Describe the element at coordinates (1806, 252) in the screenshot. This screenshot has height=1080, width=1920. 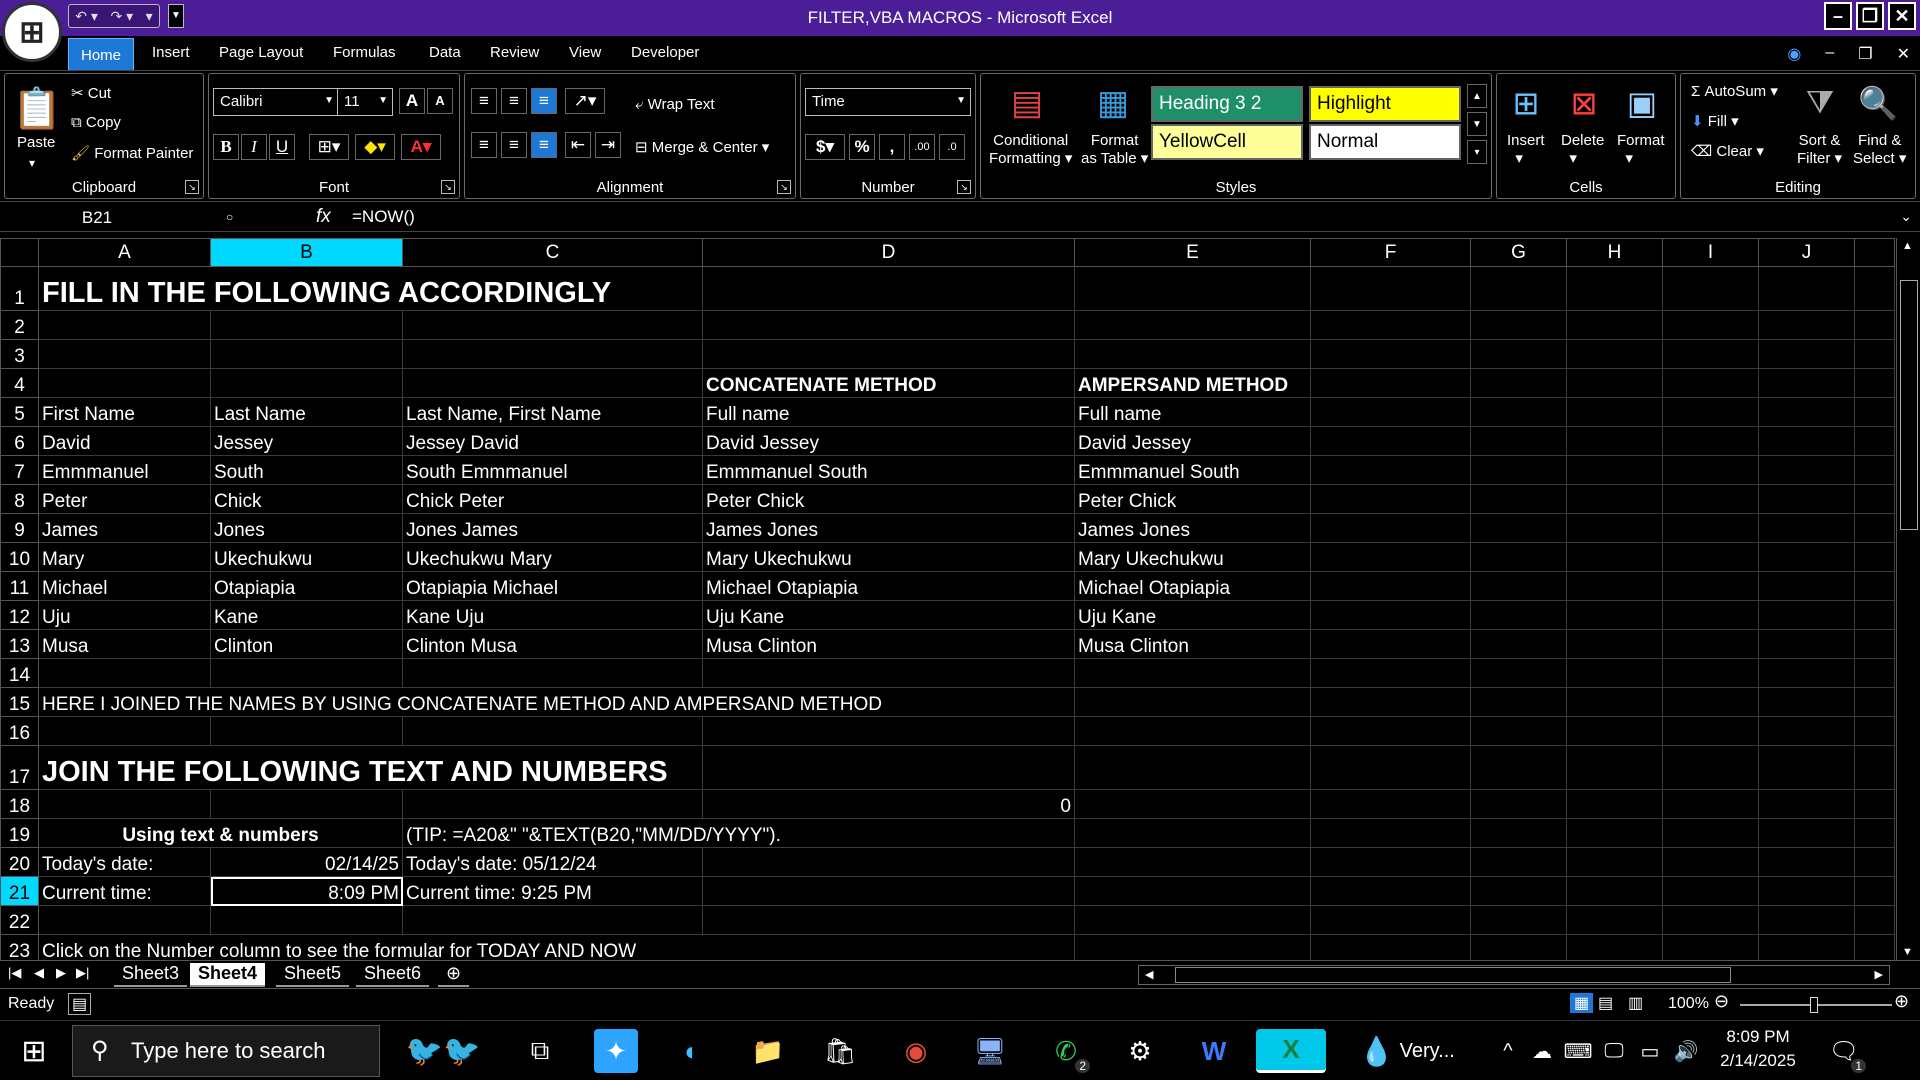
I see `column-header-j: J` at that location.